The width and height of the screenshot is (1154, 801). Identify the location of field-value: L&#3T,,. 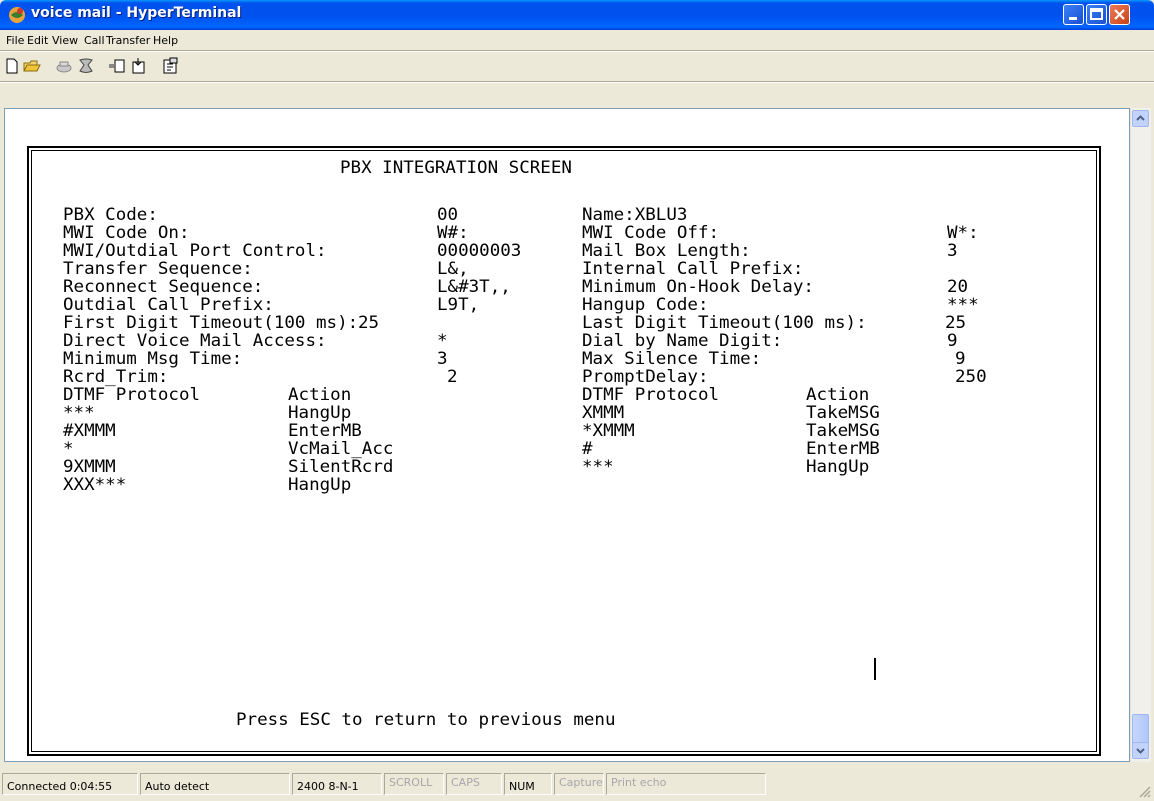
(474, 287).